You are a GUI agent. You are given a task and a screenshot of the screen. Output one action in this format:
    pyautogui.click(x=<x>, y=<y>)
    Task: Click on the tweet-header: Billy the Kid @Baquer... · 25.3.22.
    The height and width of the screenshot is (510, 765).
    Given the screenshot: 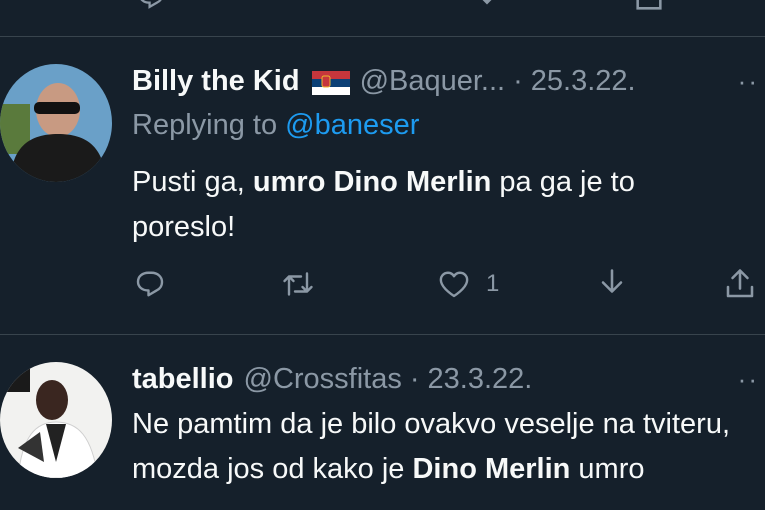 What is the action you would take?
    pyautogui.click(x=384, y=81)
    